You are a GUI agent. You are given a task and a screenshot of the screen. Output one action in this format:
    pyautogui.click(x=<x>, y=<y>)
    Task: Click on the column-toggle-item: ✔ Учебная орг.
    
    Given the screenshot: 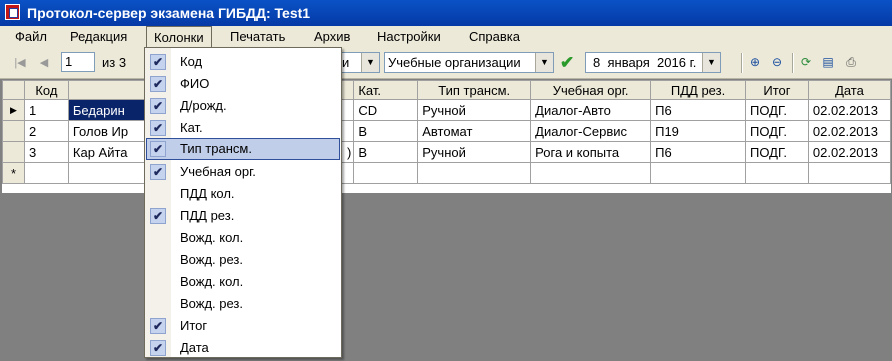 What is the action you would take?
    pyautogui.click(x=243, y=172)
    